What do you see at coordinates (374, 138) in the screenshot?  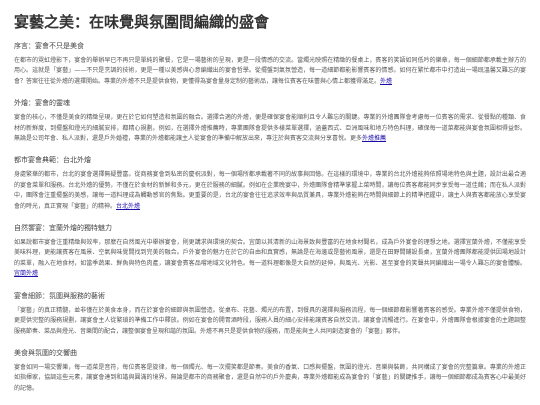 I see `link-catering-recommendation: 外燴推薦` at bounding box center [374, 138].